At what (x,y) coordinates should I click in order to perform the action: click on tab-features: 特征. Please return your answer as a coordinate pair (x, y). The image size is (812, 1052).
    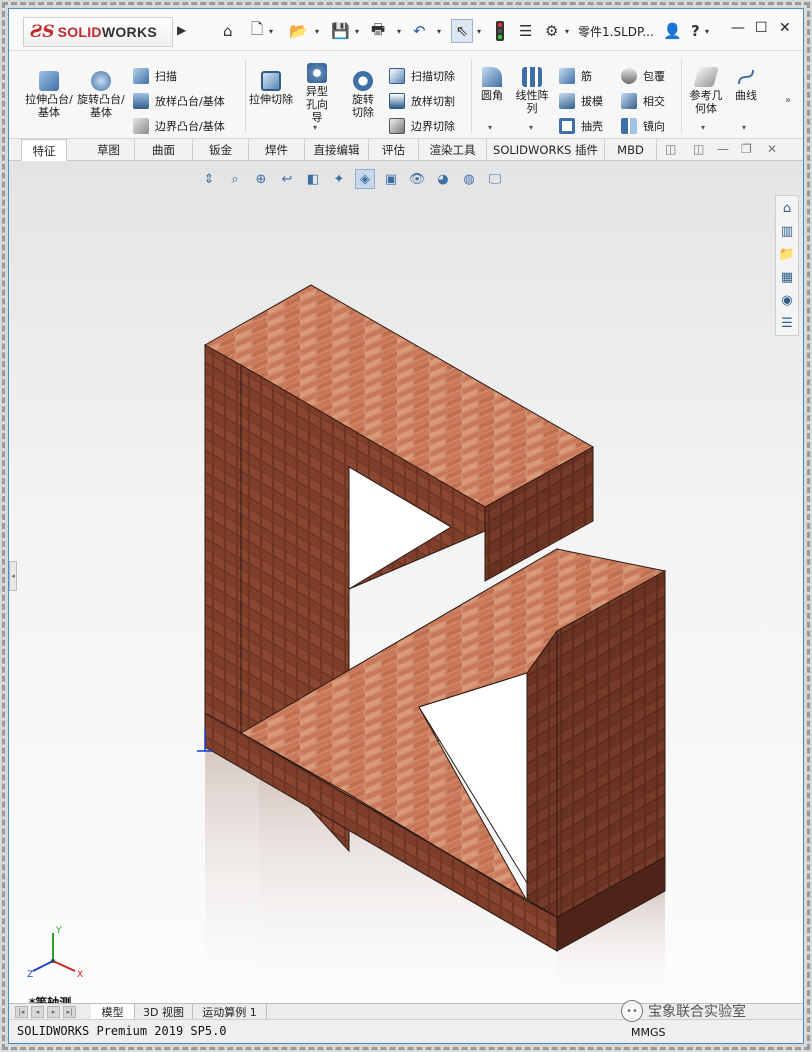
    Looking at the image, I should click on (44, 150).